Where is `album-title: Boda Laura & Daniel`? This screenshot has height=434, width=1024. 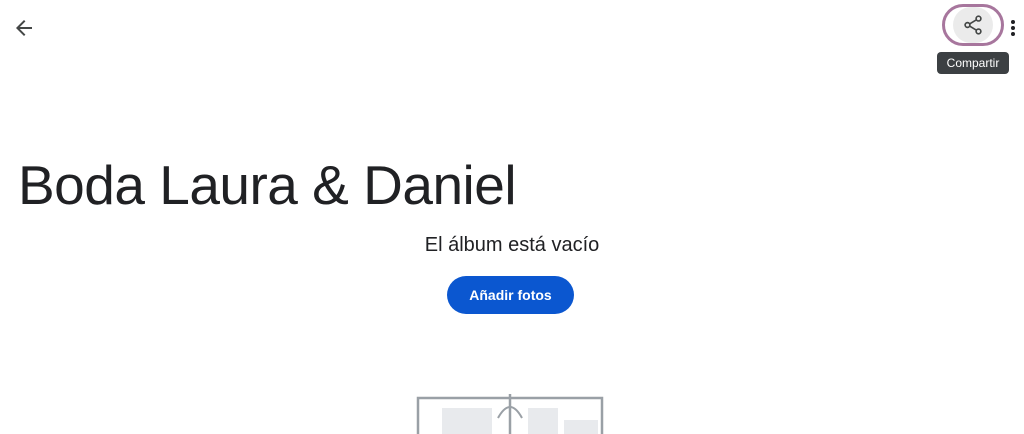 album-title: Boda Laura & Daniel is located at coordinates (267, 185).